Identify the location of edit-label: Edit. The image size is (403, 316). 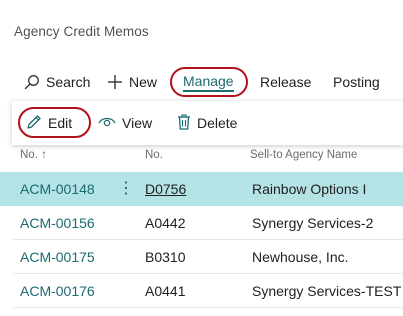
(60, 123).